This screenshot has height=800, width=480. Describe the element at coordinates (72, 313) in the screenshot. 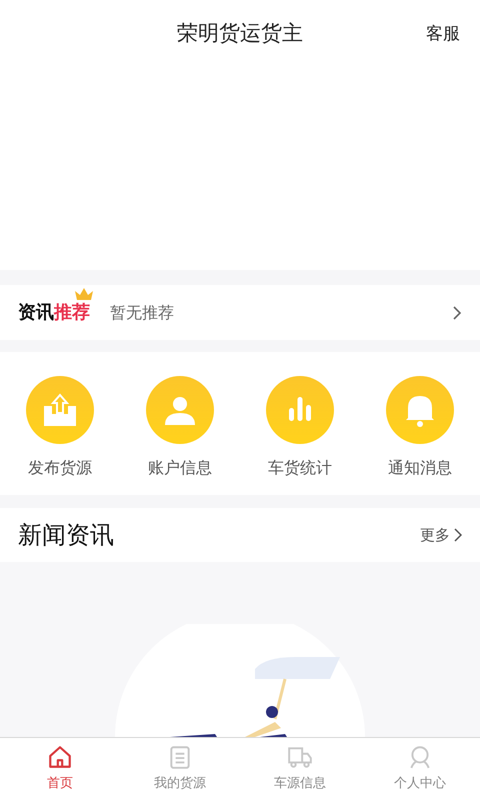

I see `section-label-highlight: 推荐` at that location.